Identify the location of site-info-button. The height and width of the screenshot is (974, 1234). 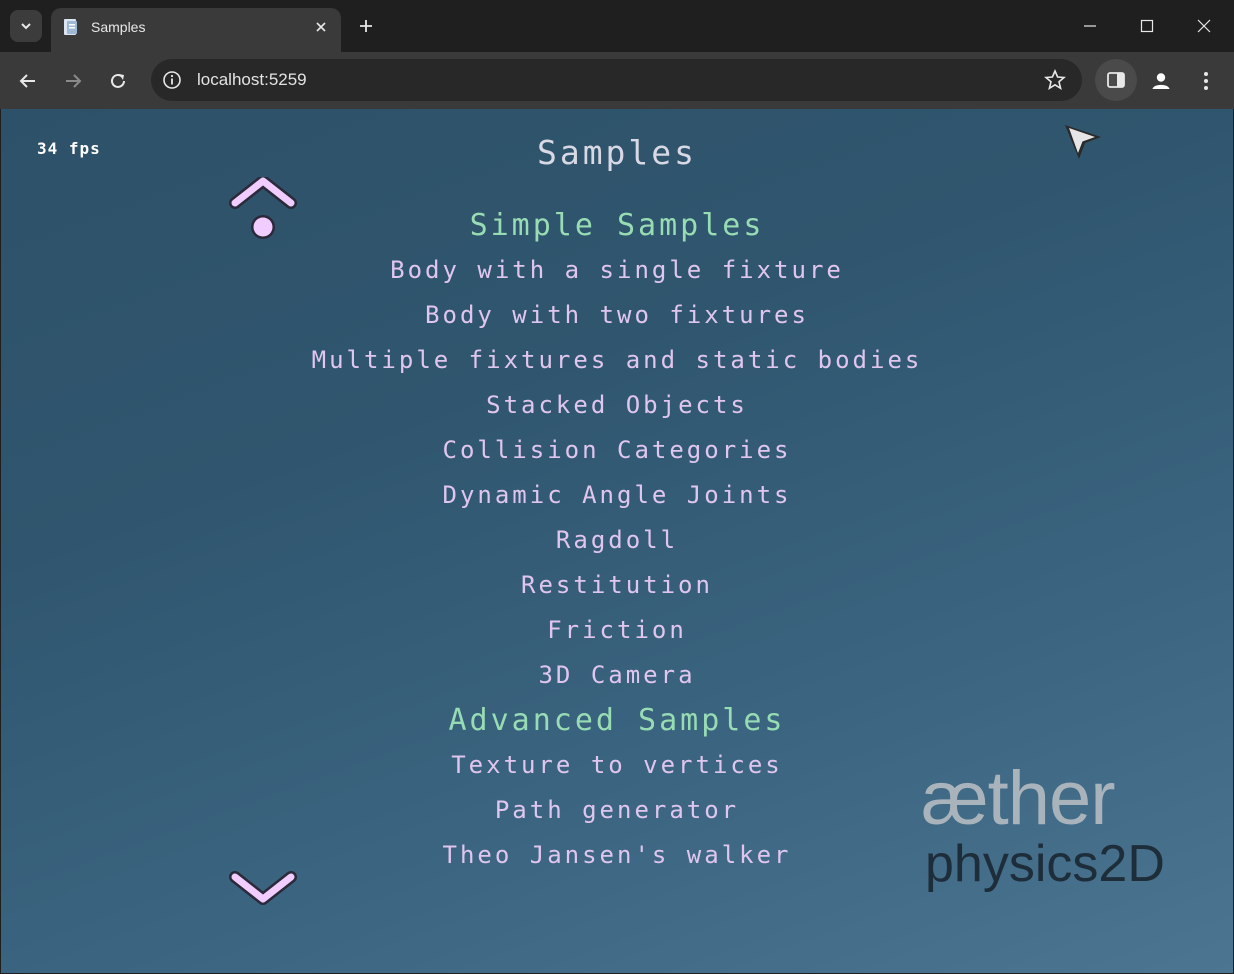
(172, 80).